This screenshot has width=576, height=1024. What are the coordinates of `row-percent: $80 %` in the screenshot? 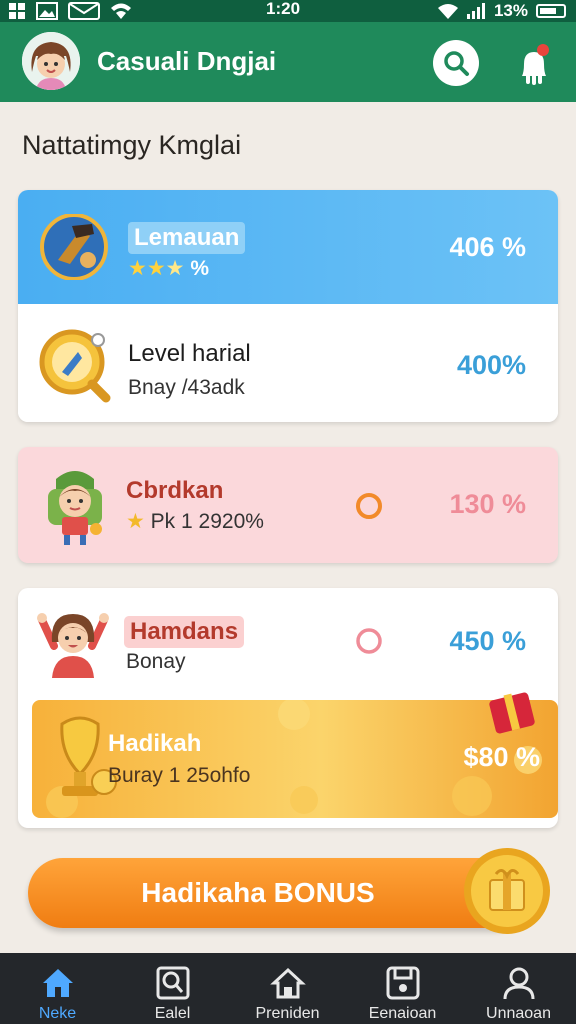 It's located at (501, 757).